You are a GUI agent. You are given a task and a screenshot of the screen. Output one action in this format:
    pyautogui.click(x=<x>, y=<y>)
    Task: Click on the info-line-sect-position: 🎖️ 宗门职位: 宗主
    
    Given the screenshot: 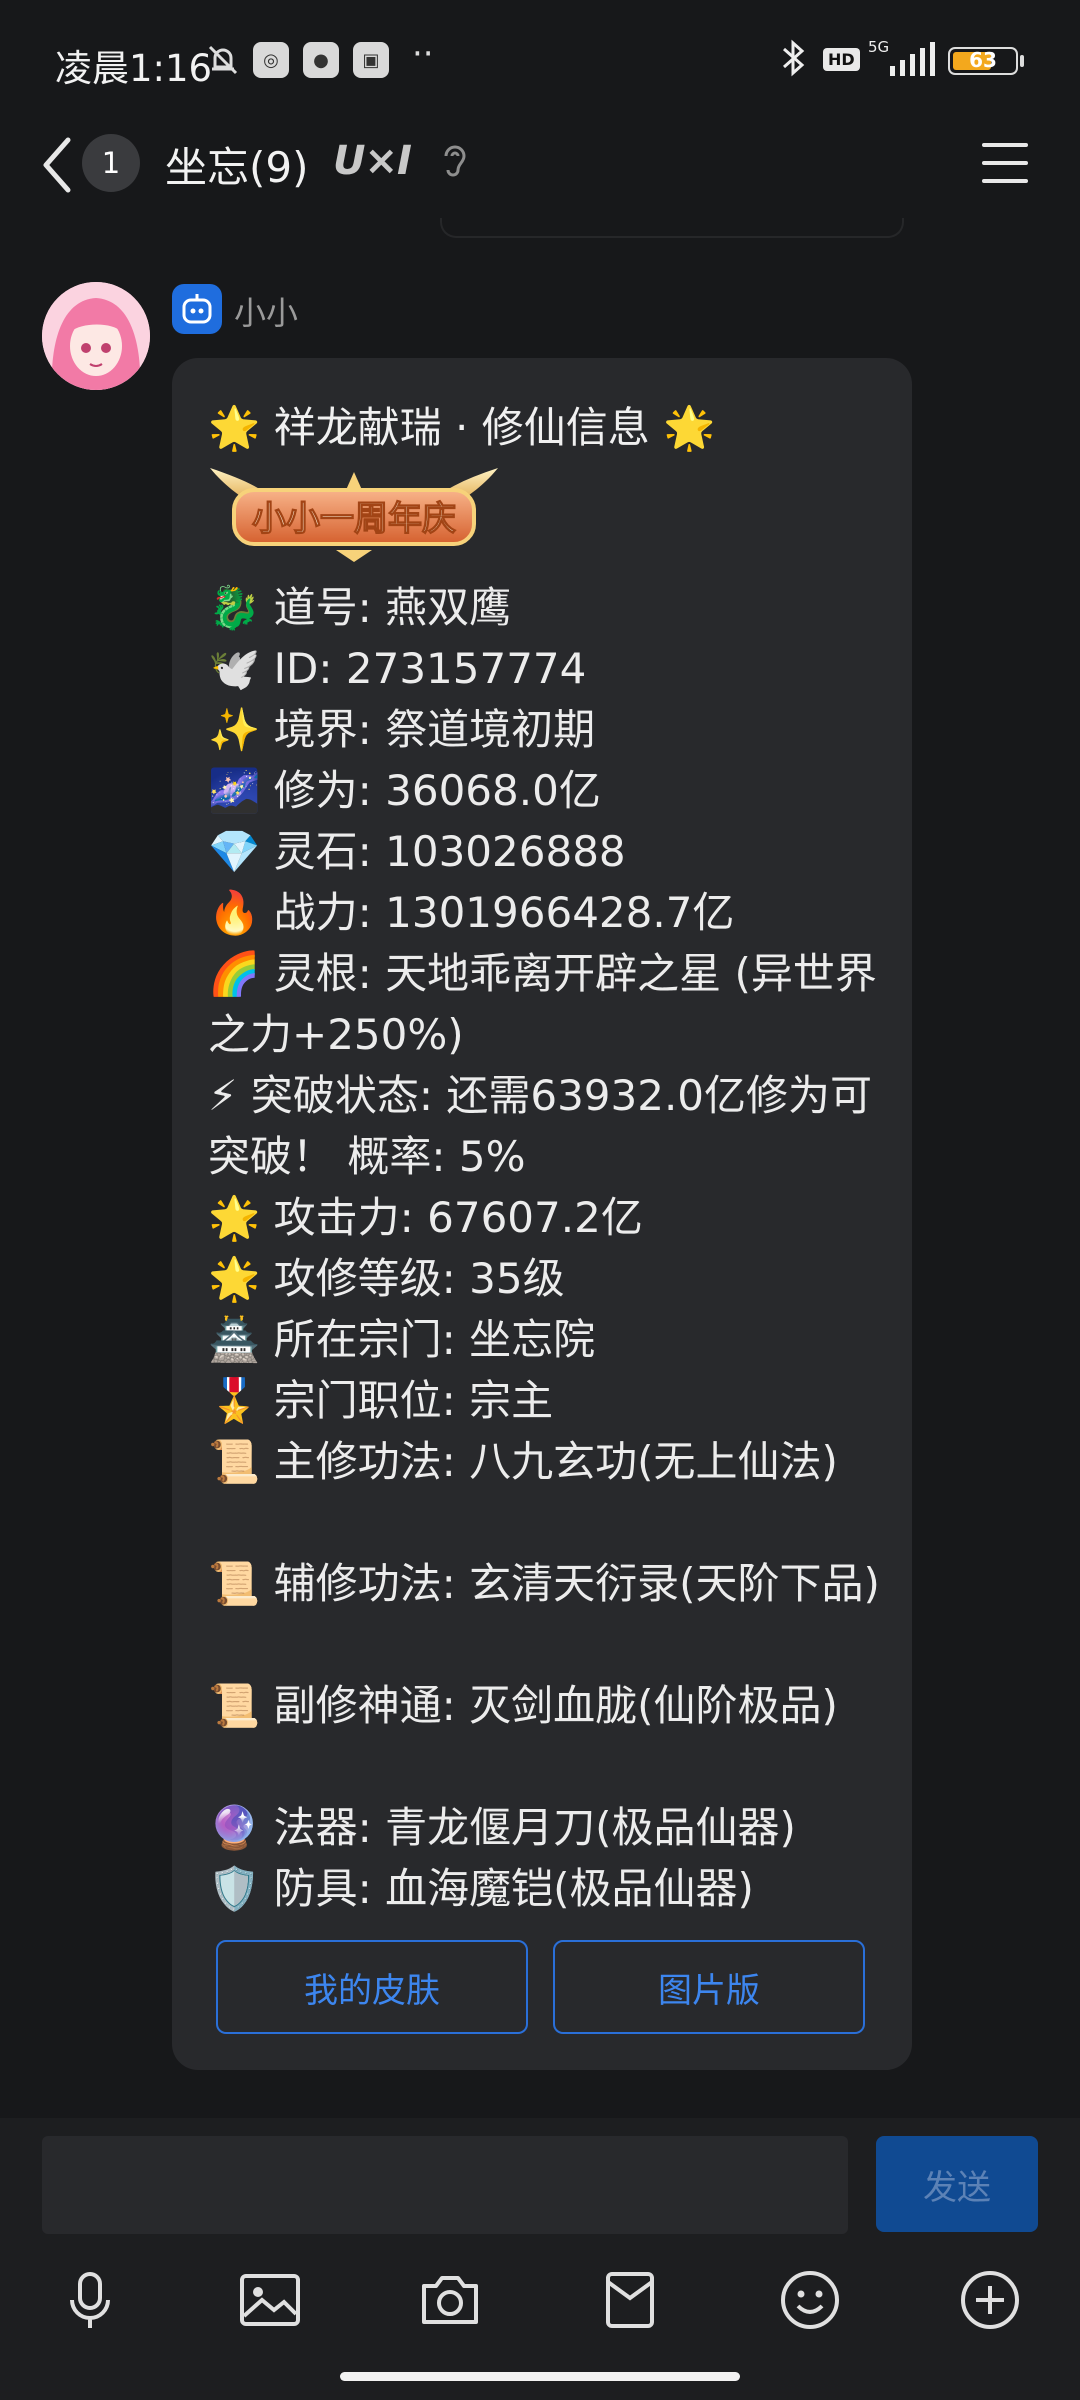 What is the action you would take?
    pyautogui.click(x=381, y=1400)
    